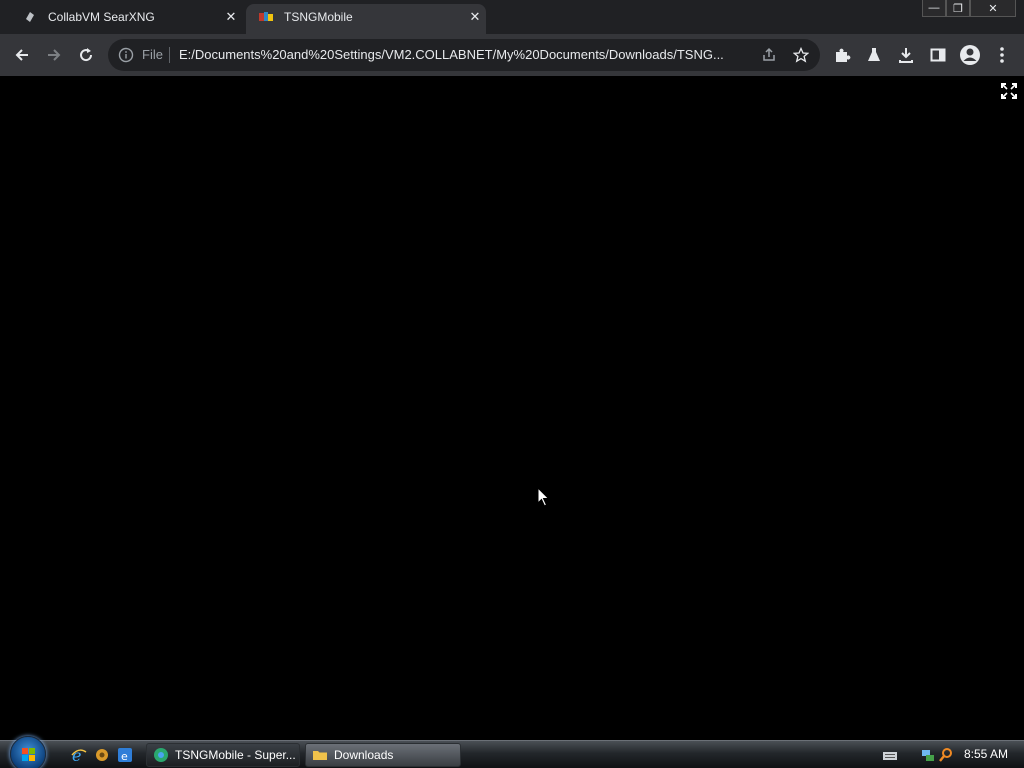 This screenshot has height=768, width=1024. Describe the element at coordinates (266, 17) in the screenshot. I see `tsng-favicon-icon` at that location.